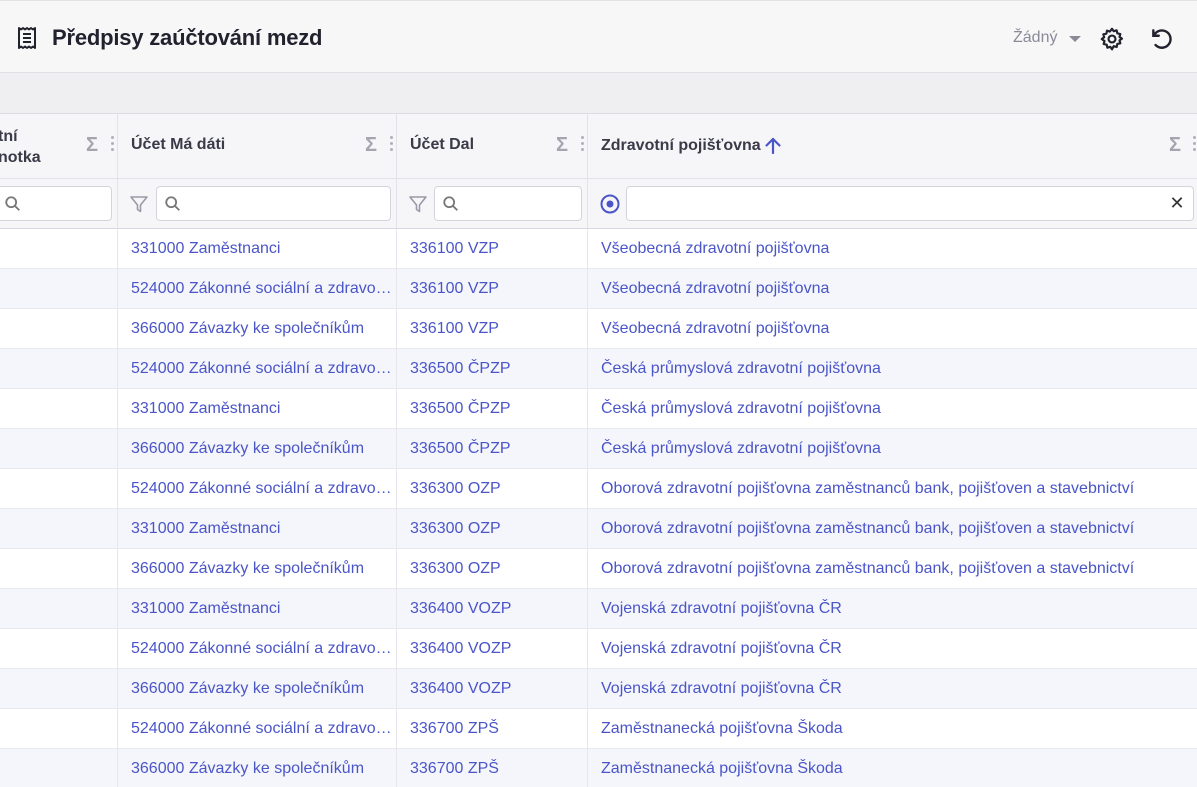 Image resolution: width=1197 pixels, height=787 pixels. Describe the element at coordinates (257, 146) in the screenshot. I see `column-header-debit: Účet Má dáti Σ` at that location.